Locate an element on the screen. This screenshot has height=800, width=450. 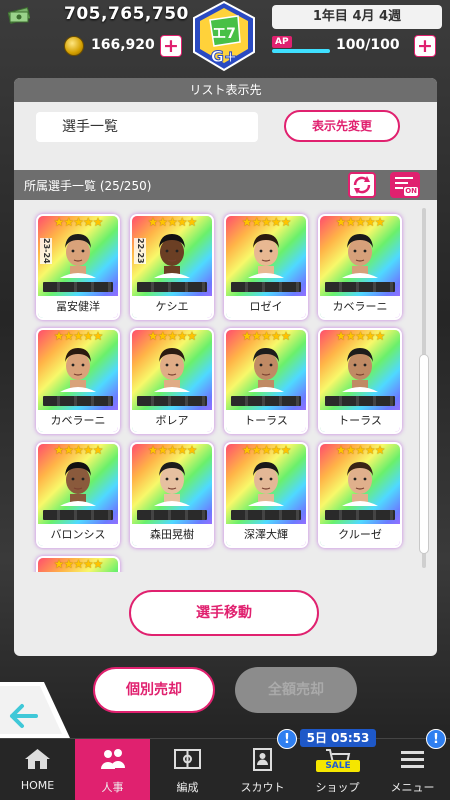
player-name: 冨安健洋 is located at coordinates (78, 307).